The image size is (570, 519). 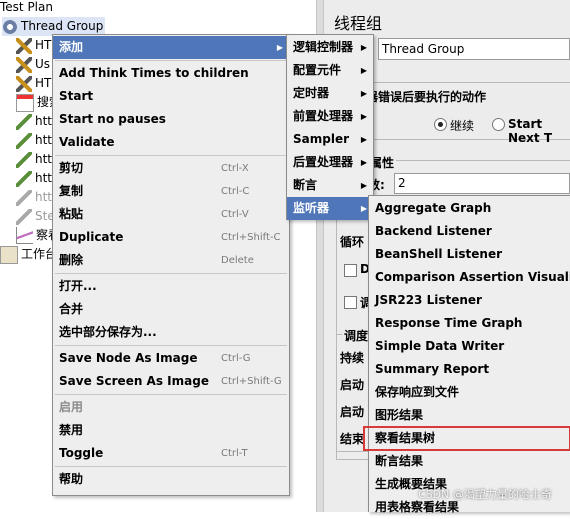 What do you see at coordinates (33, 64) in the screenshot?
I see `tree-node: Us` at bounding box center [33, 64].